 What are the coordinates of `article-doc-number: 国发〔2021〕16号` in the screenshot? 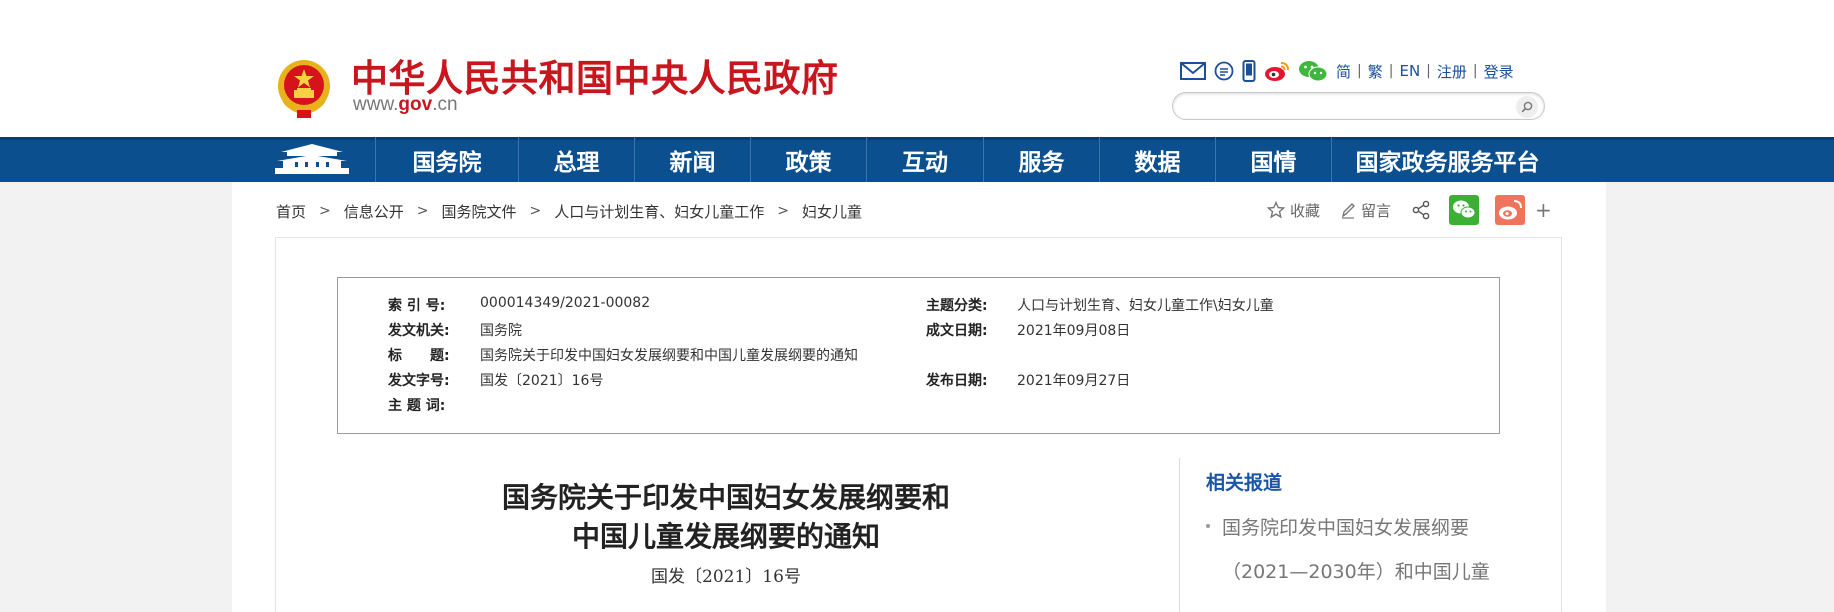 It's located at (726, 577).